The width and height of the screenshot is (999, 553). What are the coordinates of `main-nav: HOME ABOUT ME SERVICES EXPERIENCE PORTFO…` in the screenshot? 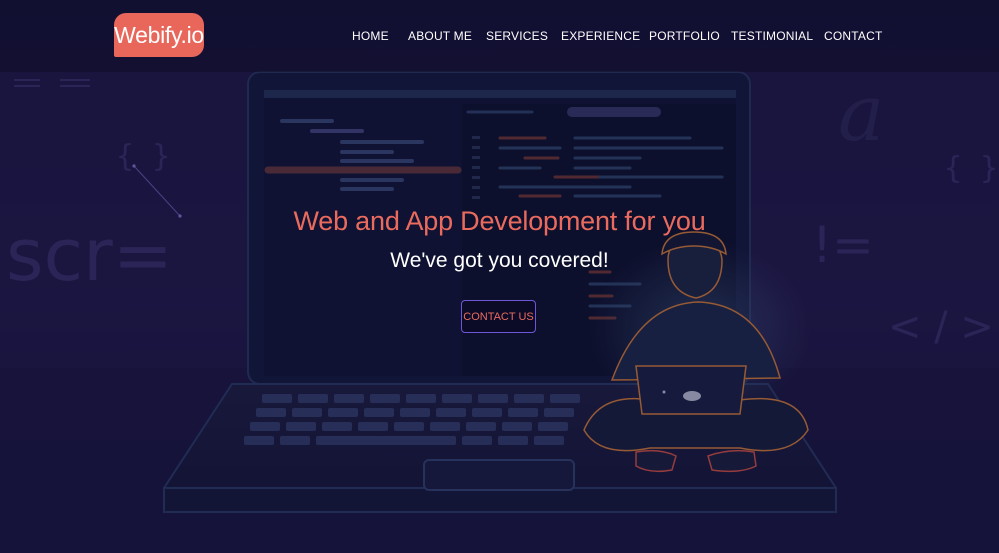 It's located at (499, 37).